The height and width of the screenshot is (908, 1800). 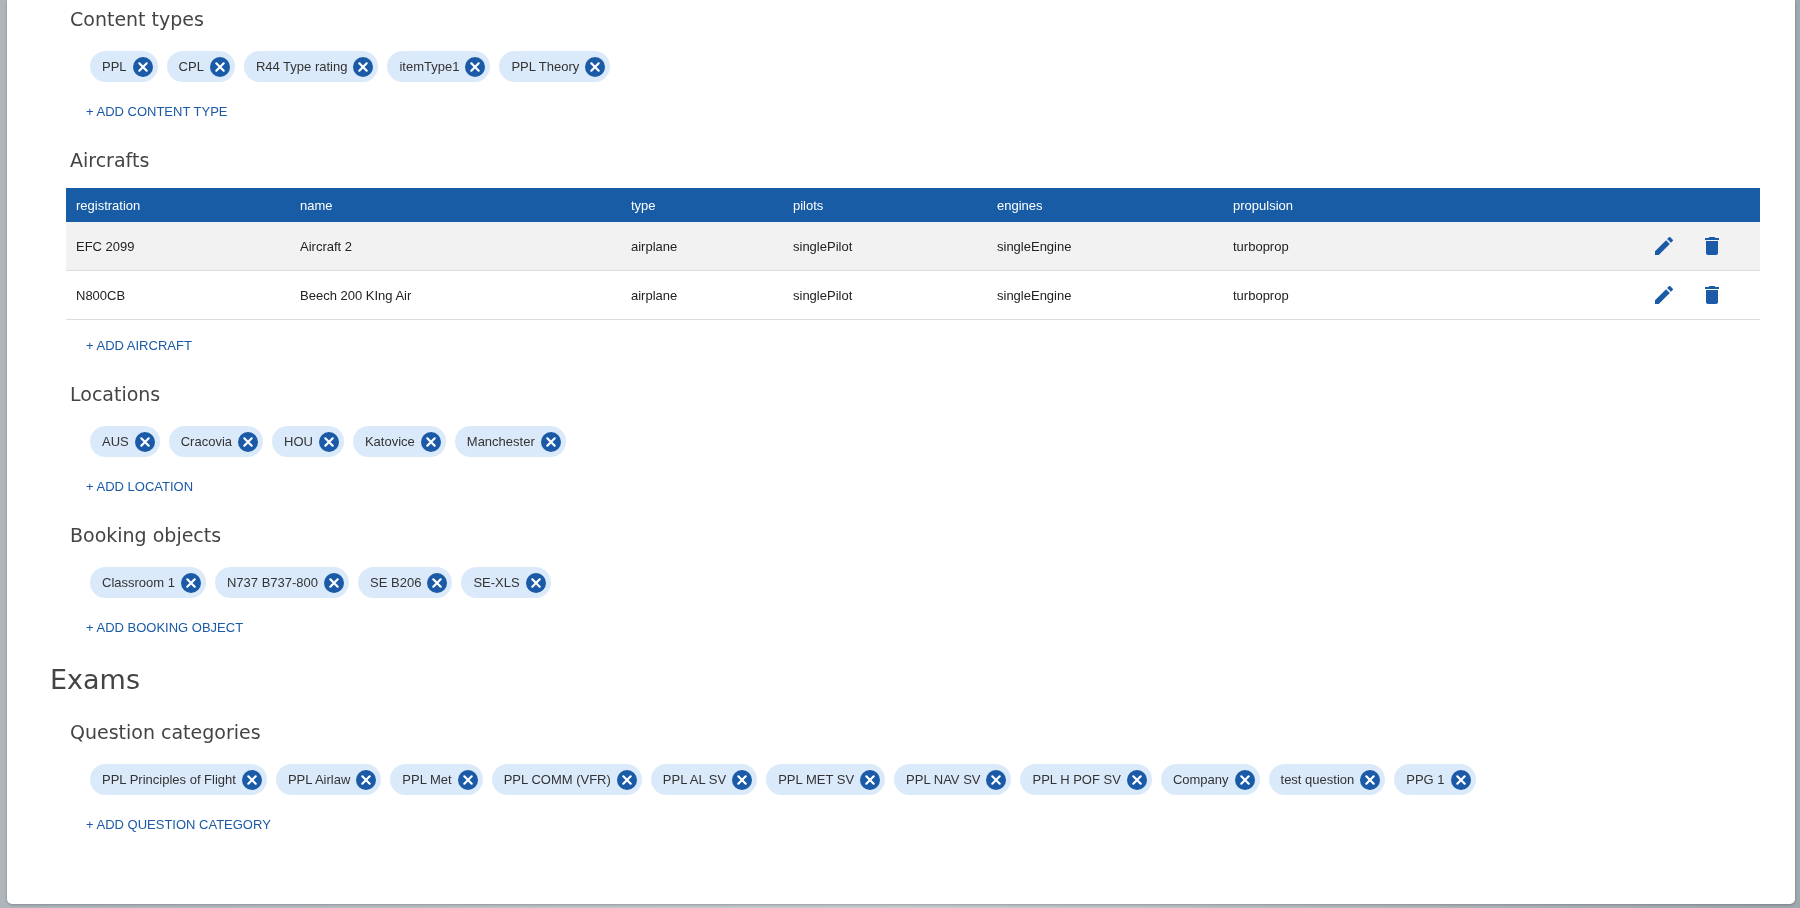 What do you see at coordinates (500, 441) in the screenshot?
I see `tag-label: Manchester` at bounding box center [500, 441].